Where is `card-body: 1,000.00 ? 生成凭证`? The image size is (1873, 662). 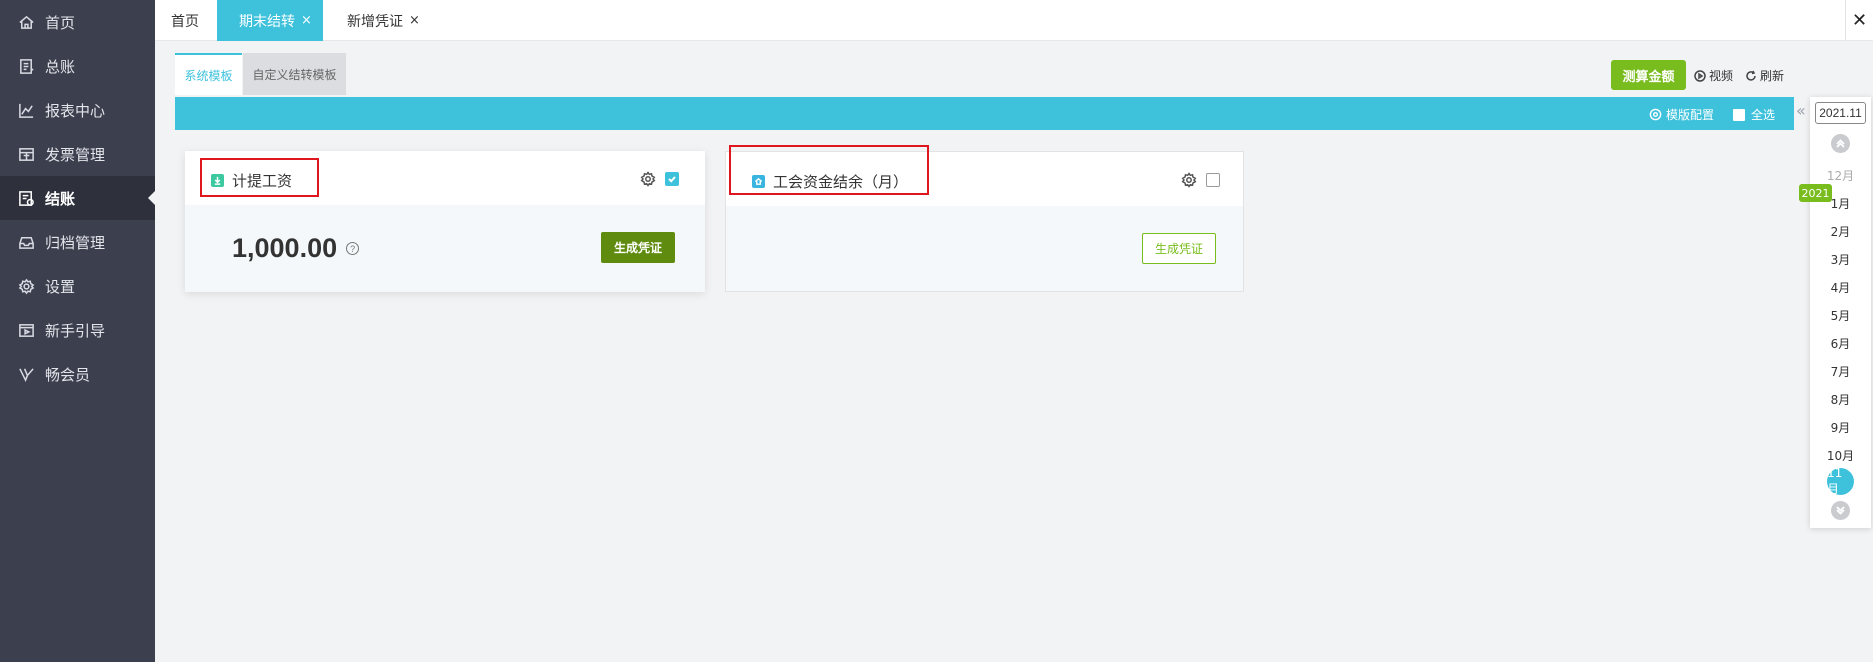
card-body: 1,000.00 ? 生成凭证 is located at coordinates (445, 248).